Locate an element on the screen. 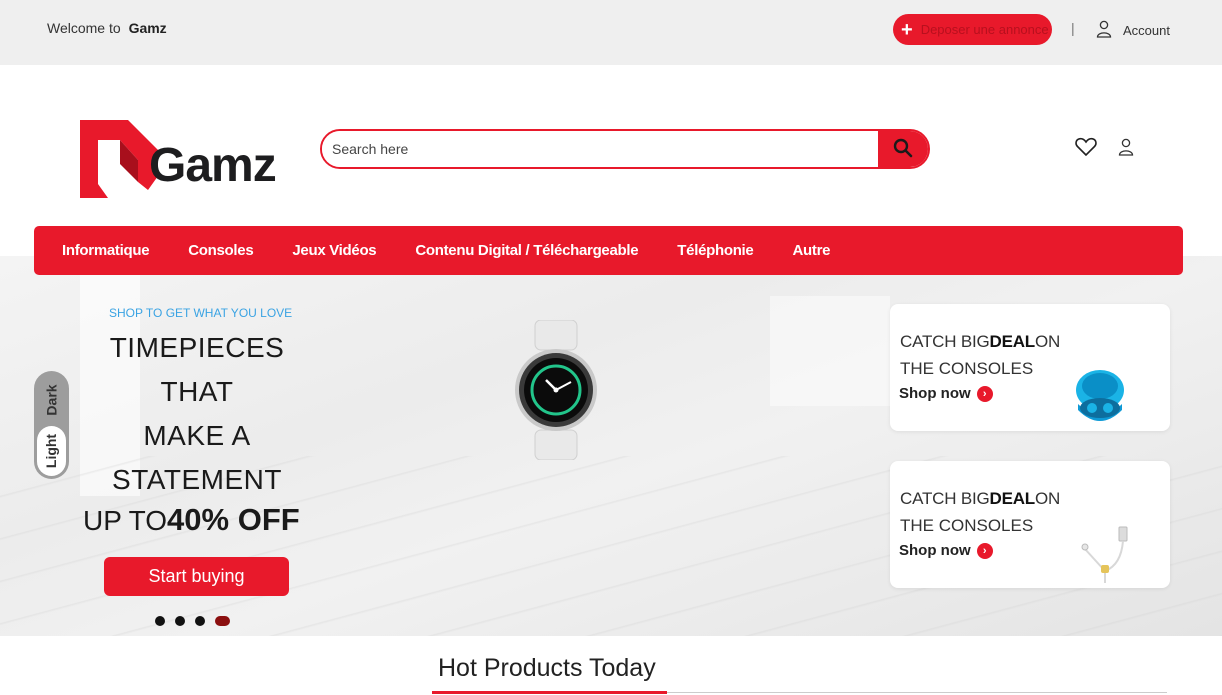 The width and height of the screenshot is (1222, 695). nav-item-telephonie: Téléphonie is located at coordinates (715, 250).